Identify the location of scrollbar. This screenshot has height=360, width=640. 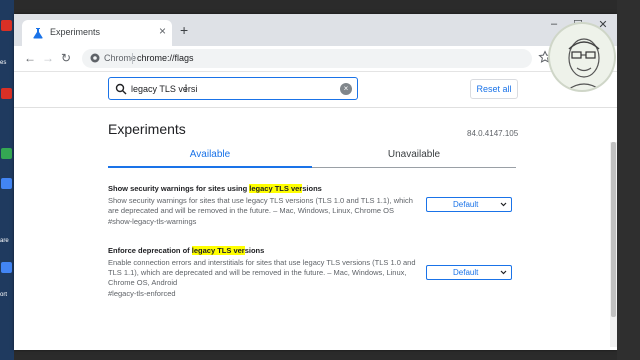
(613, 244).